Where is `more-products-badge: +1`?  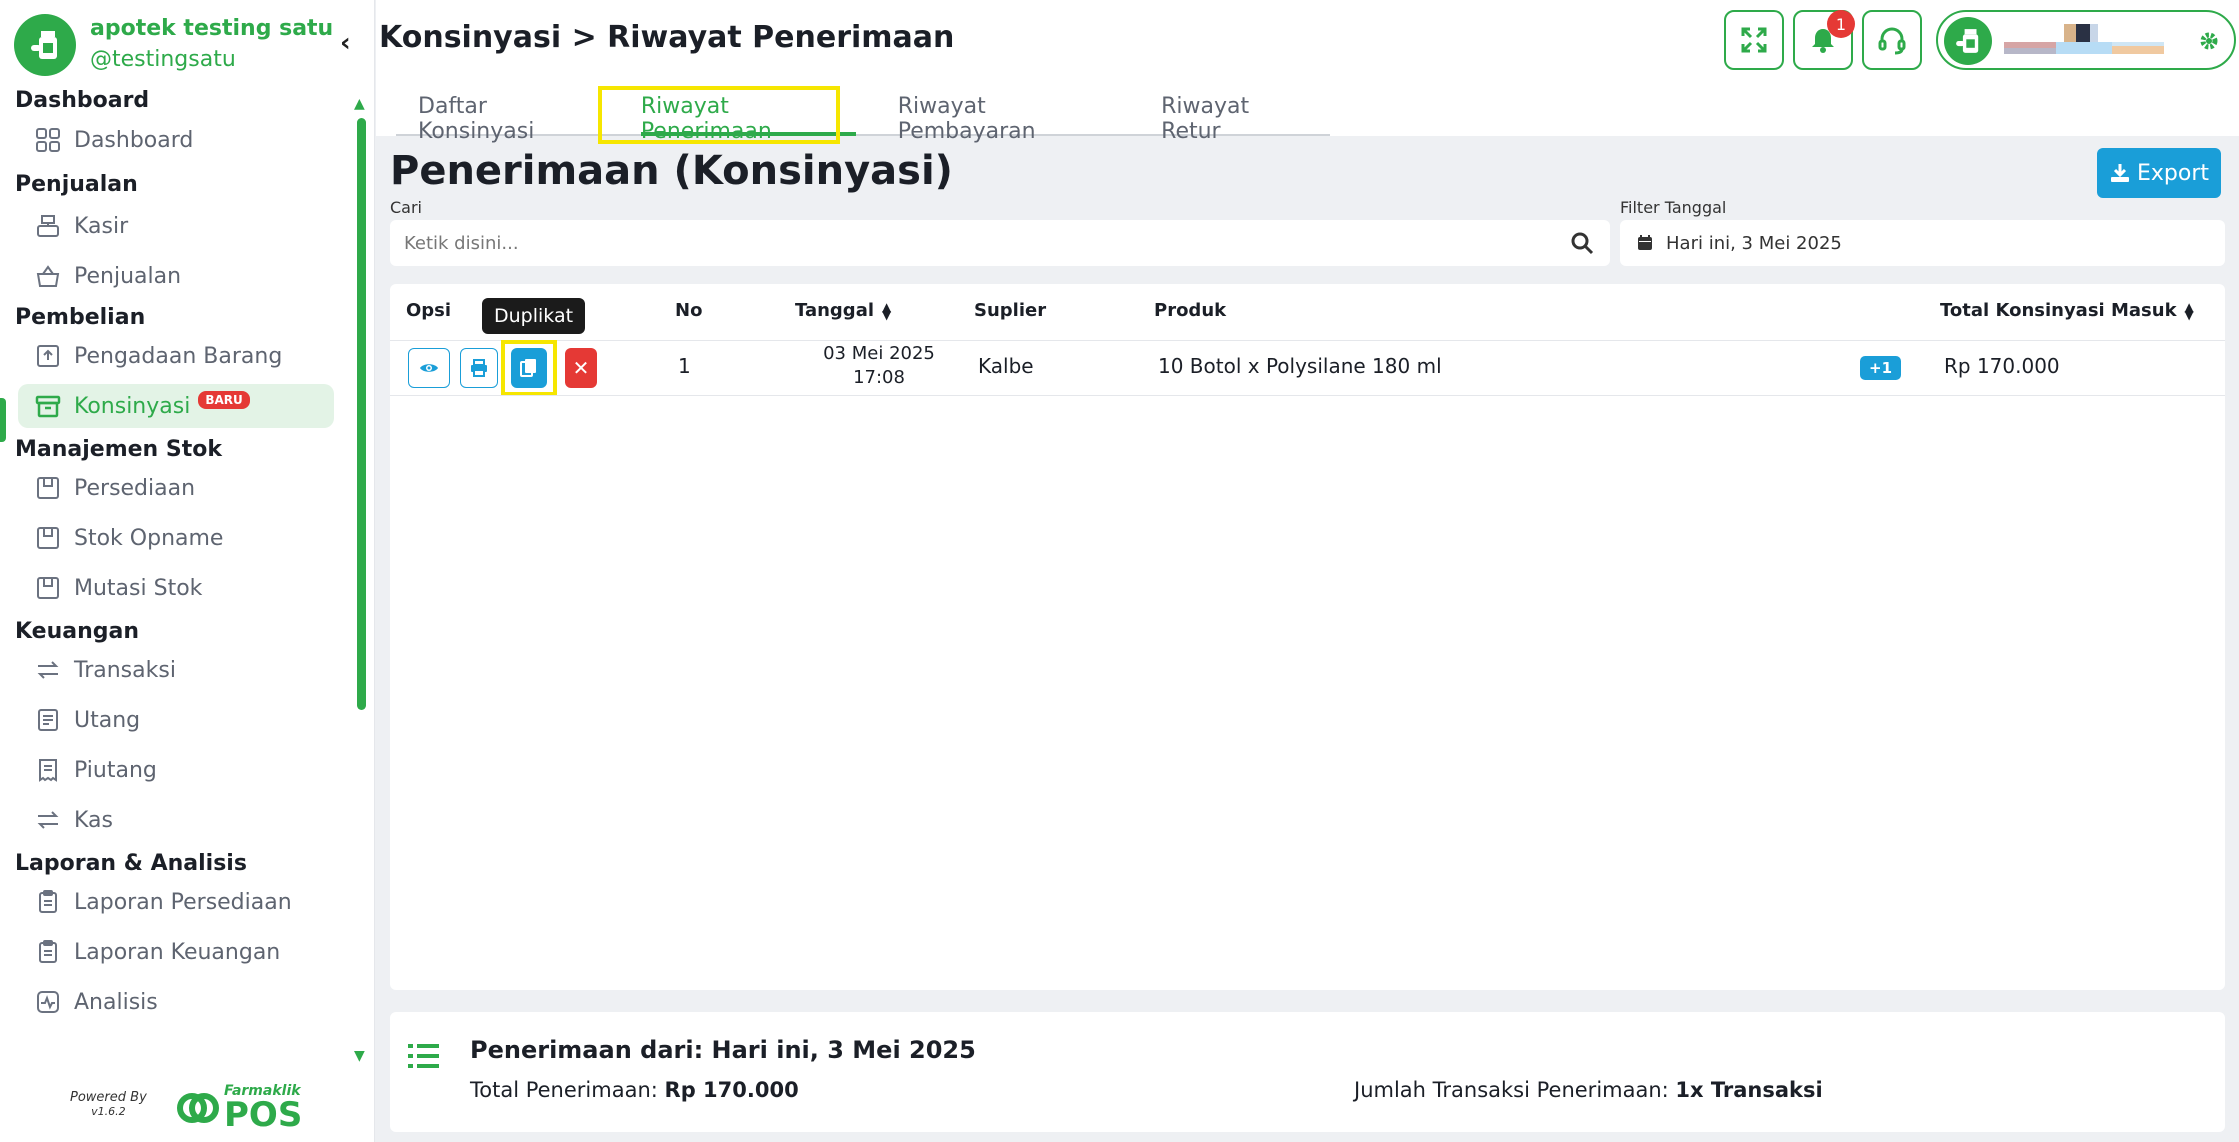
more-products-badge: +1 is located at coordinates (1881, 368).